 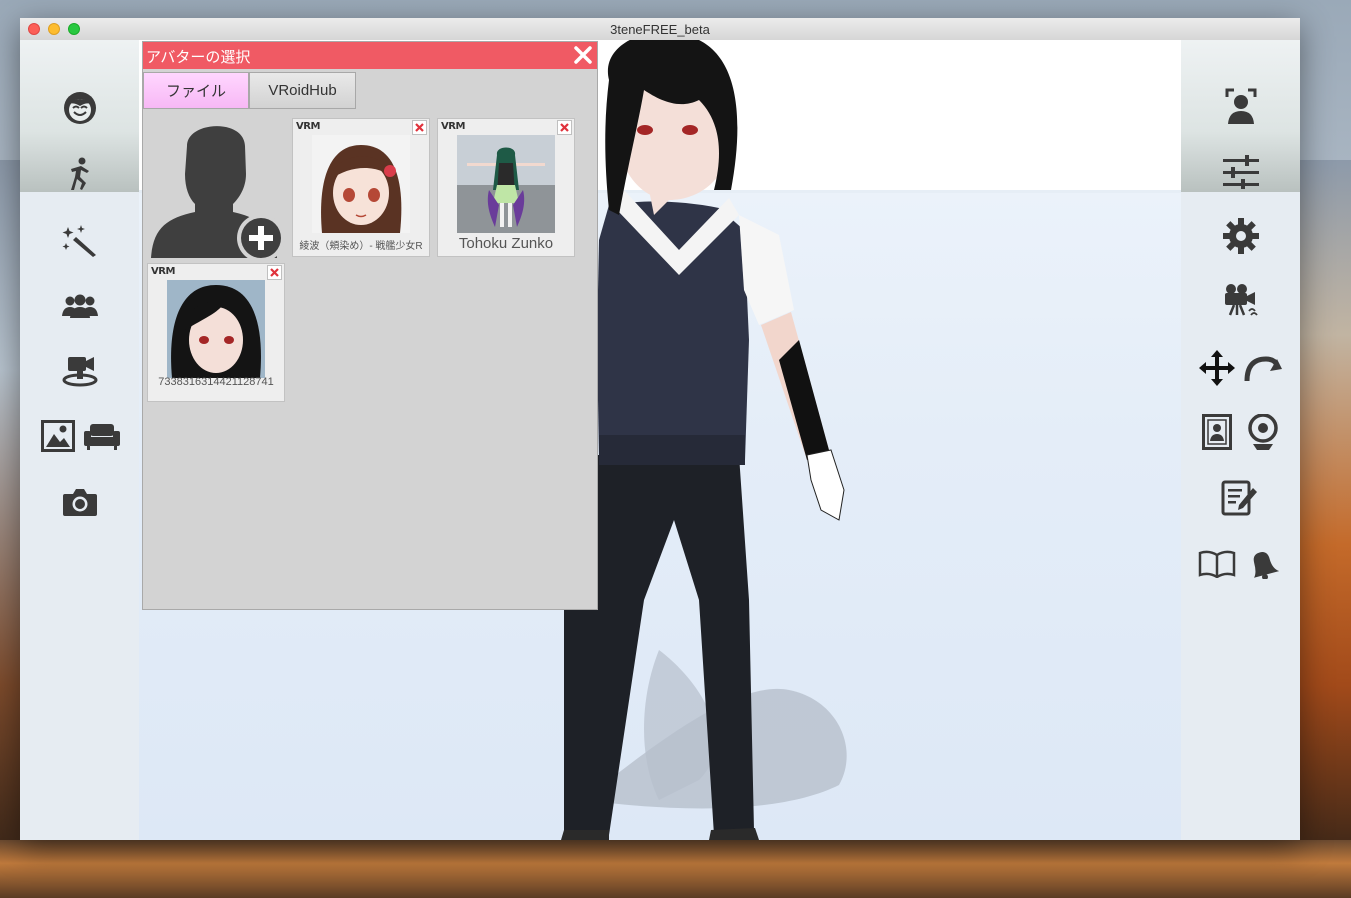 What do you see at coordinates (218, 189) in the screenshot?
I see `add-avatar-button` at bounding box center [218, 189].